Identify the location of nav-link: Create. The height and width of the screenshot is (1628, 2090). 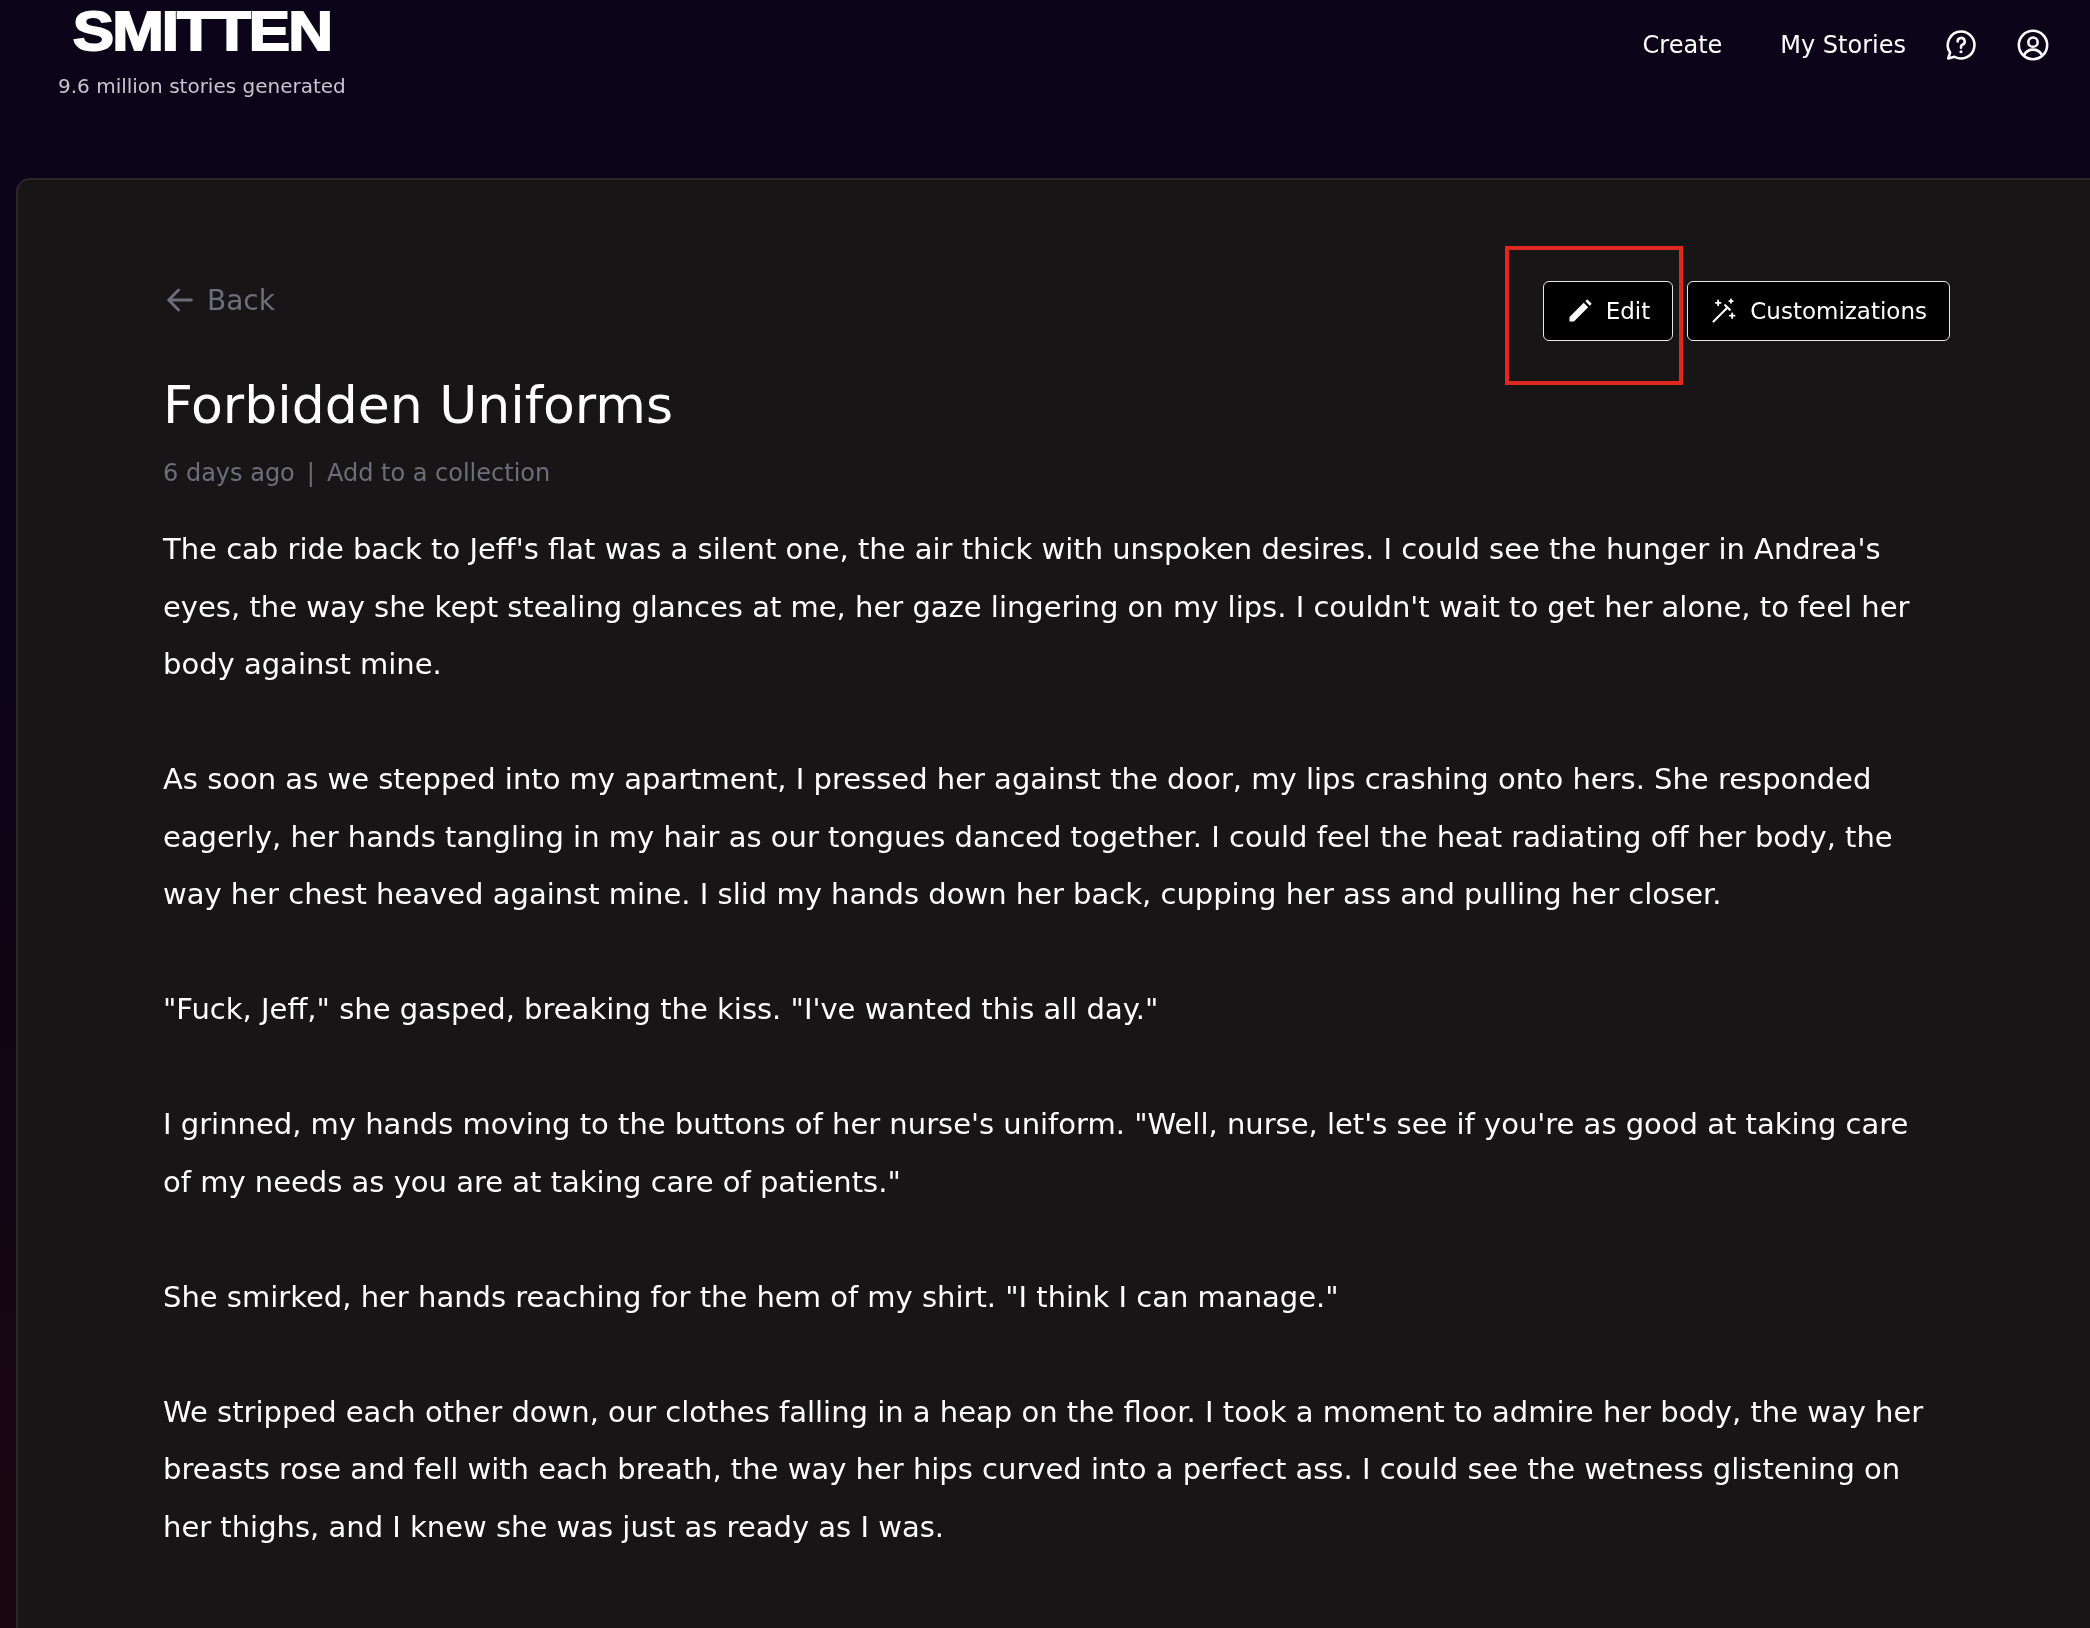
(1682, 45).